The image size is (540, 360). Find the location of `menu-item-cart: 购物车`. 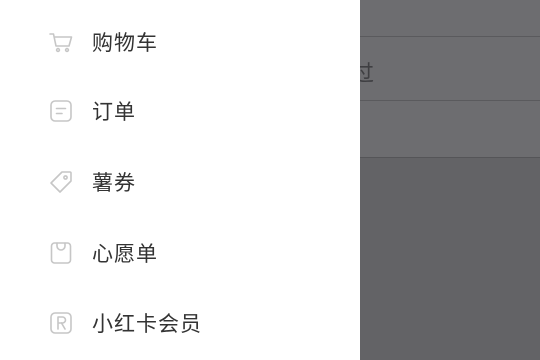

menu-item-cart: 购物车 is located at coordinates (180, 42).